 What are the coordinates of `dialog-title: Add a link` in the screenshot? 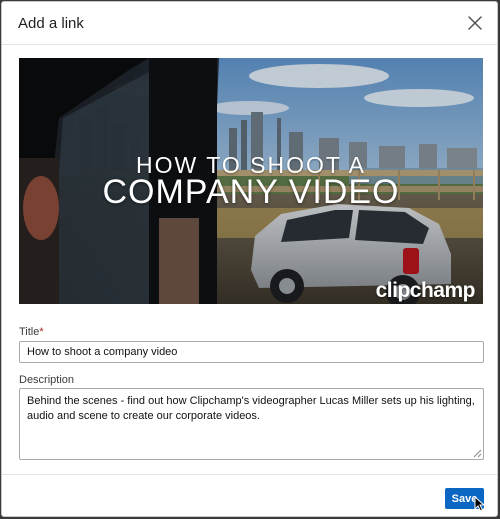 It's located at (51, 23).